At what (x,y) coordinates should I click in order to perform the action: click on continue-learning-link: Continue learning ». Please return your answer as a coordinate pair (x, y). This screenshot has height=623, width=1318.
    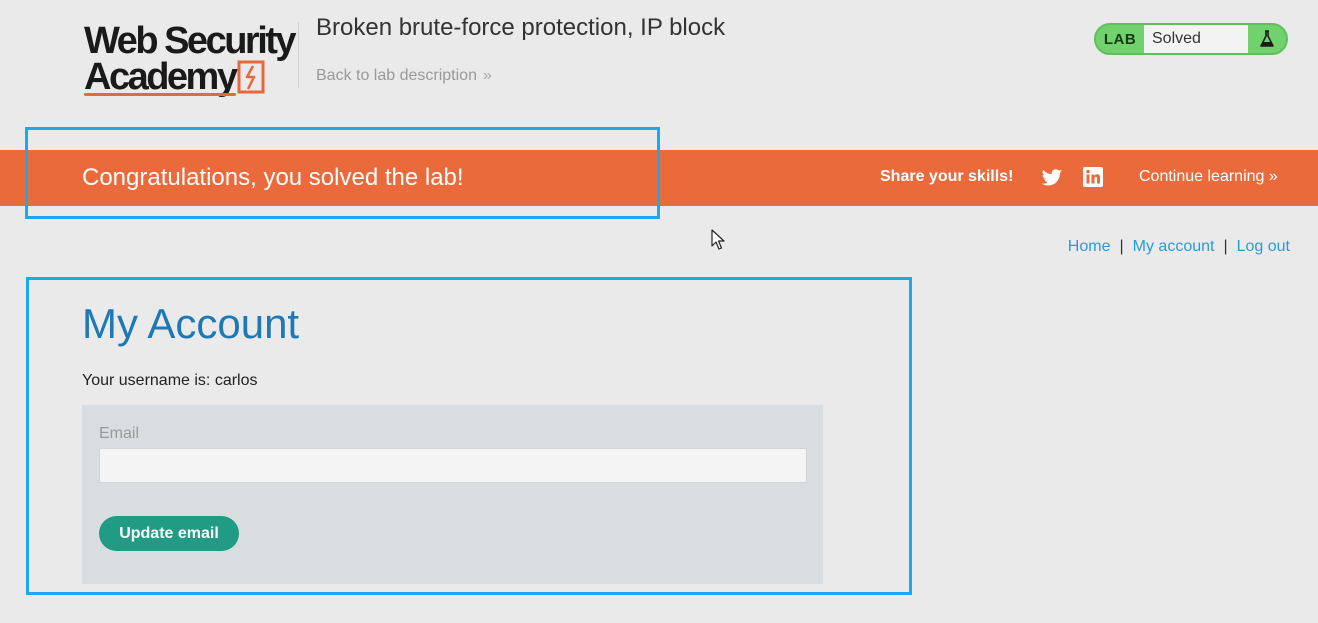
    Looking at the image, I should click on (1208, 177).